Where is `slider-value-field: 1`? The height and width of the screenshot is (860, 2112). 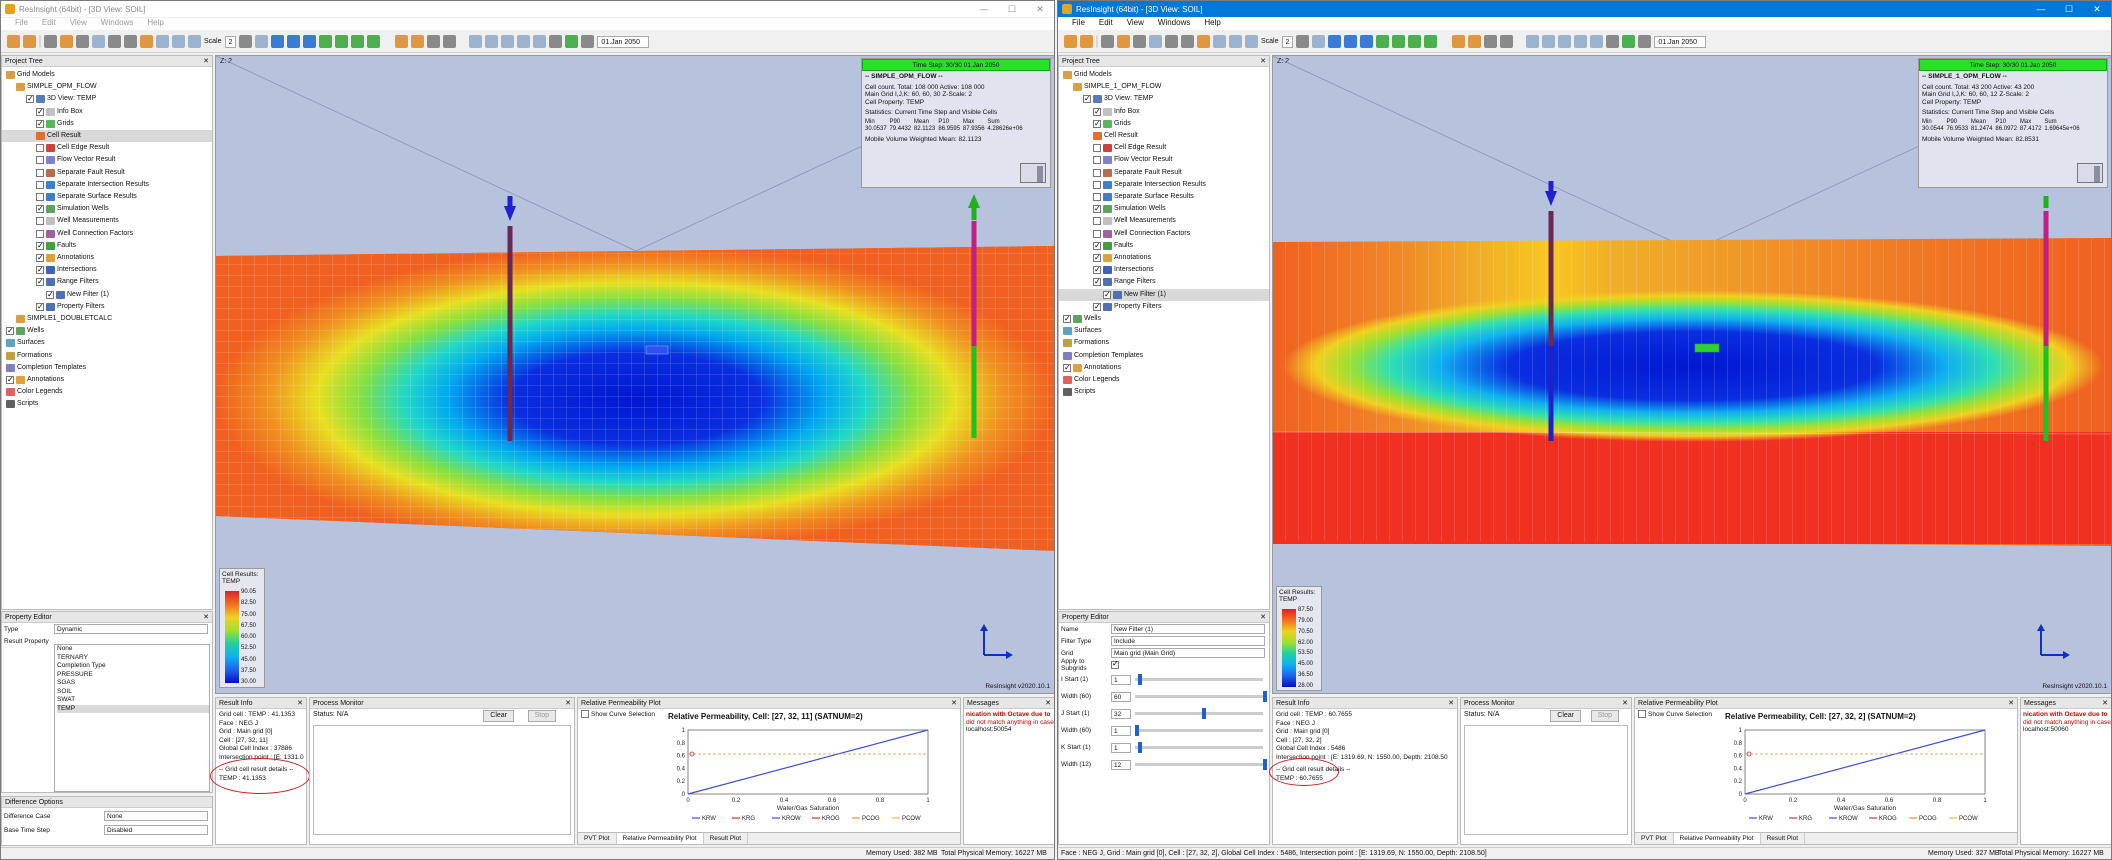 slider-value-field: 1 is located at coordinates (1121, 730).